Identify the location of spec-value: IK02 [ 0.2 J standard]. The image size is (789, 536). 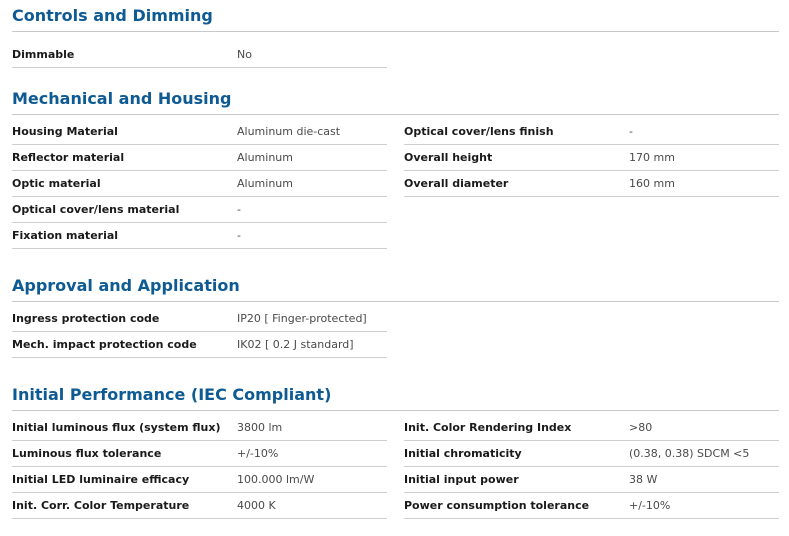
(295, 344).